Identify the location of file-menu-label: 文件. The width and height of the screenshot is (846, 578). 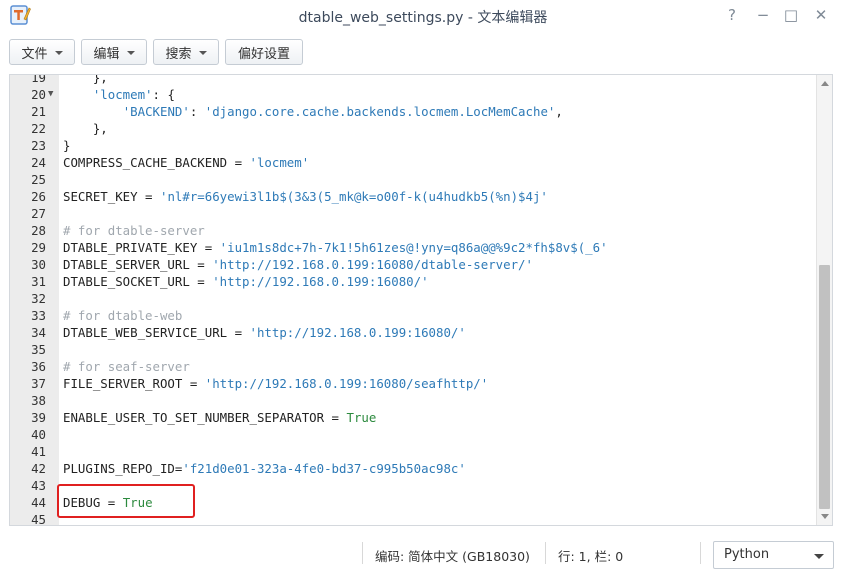
(34, 54).